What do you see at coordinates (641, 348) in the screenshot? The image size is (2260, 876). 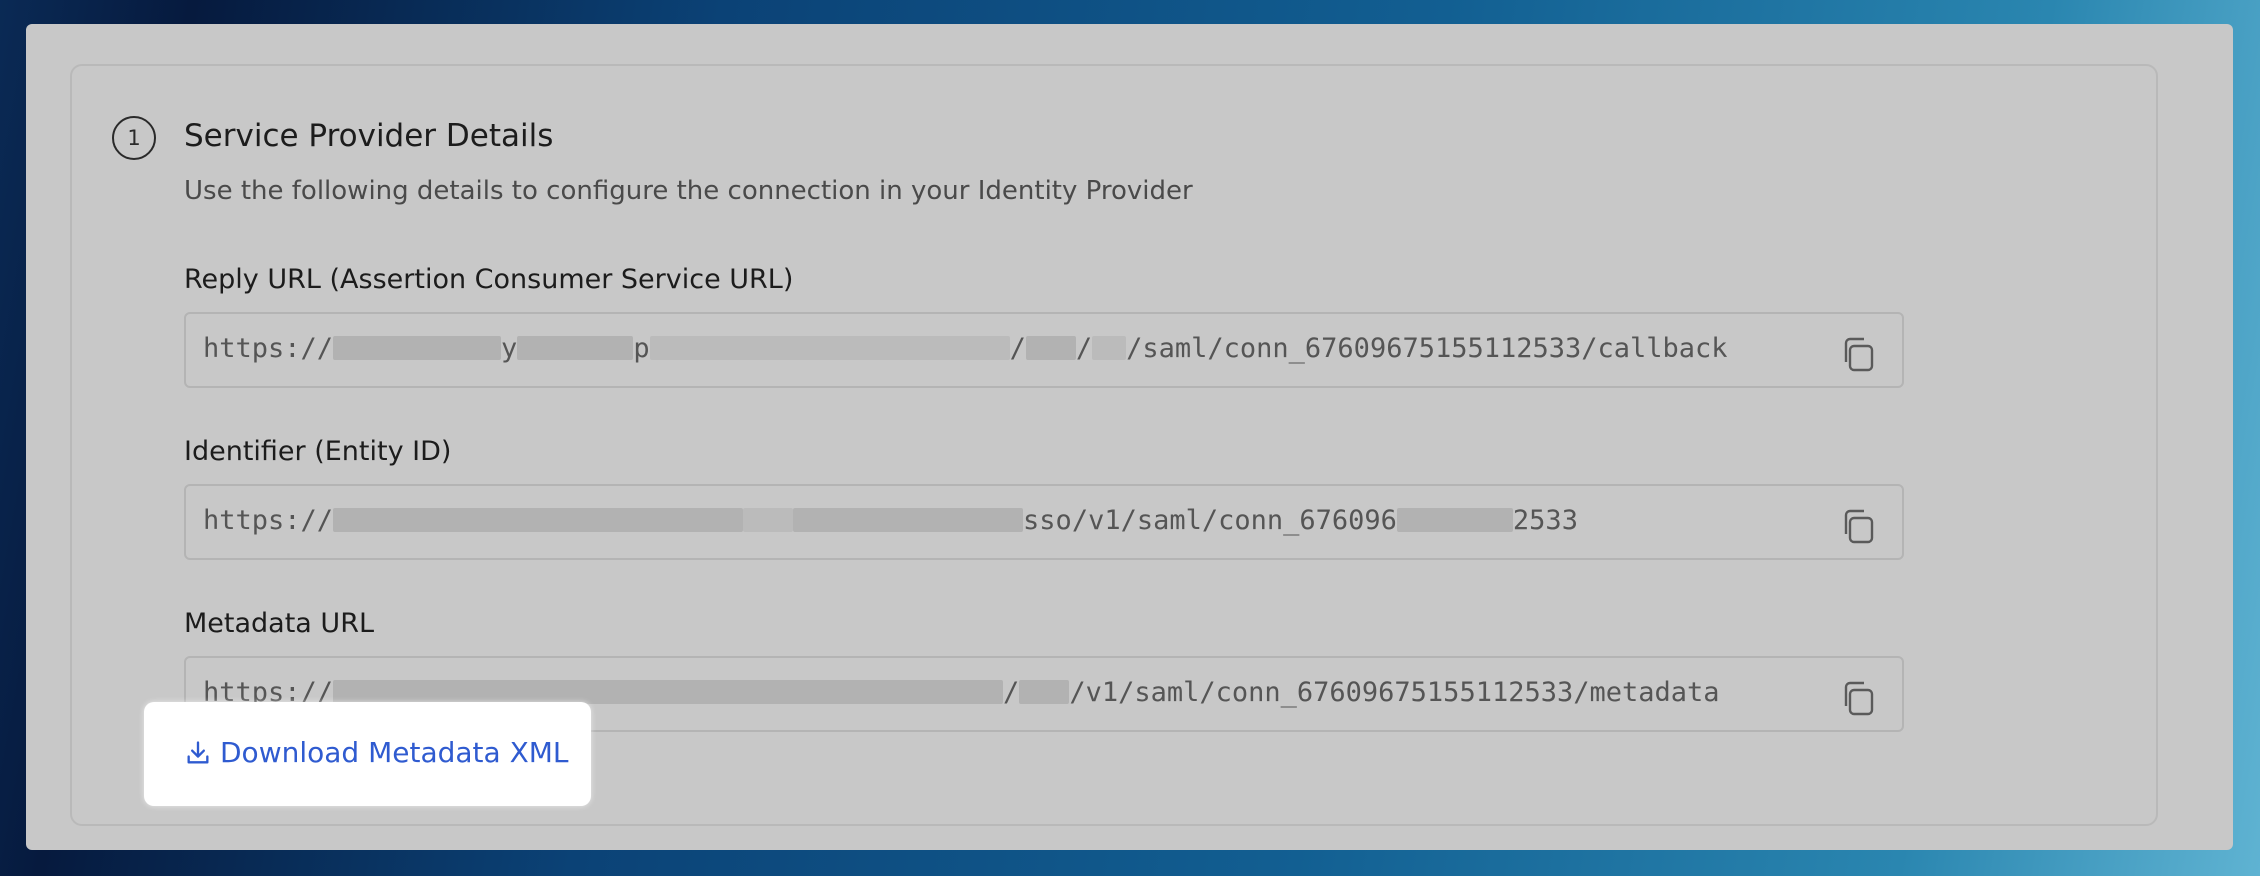 I see `url-part: p` at bounding box center [641, 348].